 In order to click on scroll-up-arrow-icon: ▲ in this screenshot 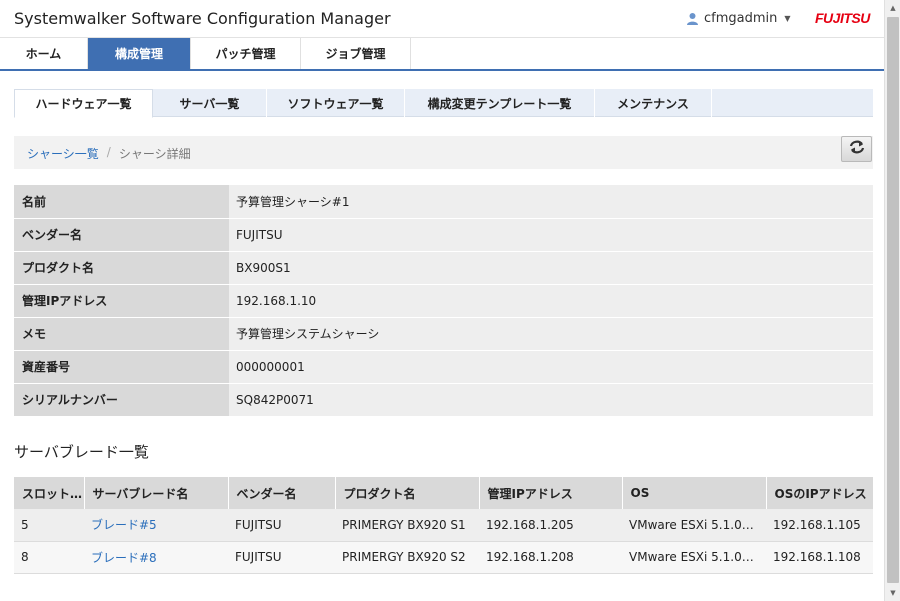, I will do `click(892, 8)`.